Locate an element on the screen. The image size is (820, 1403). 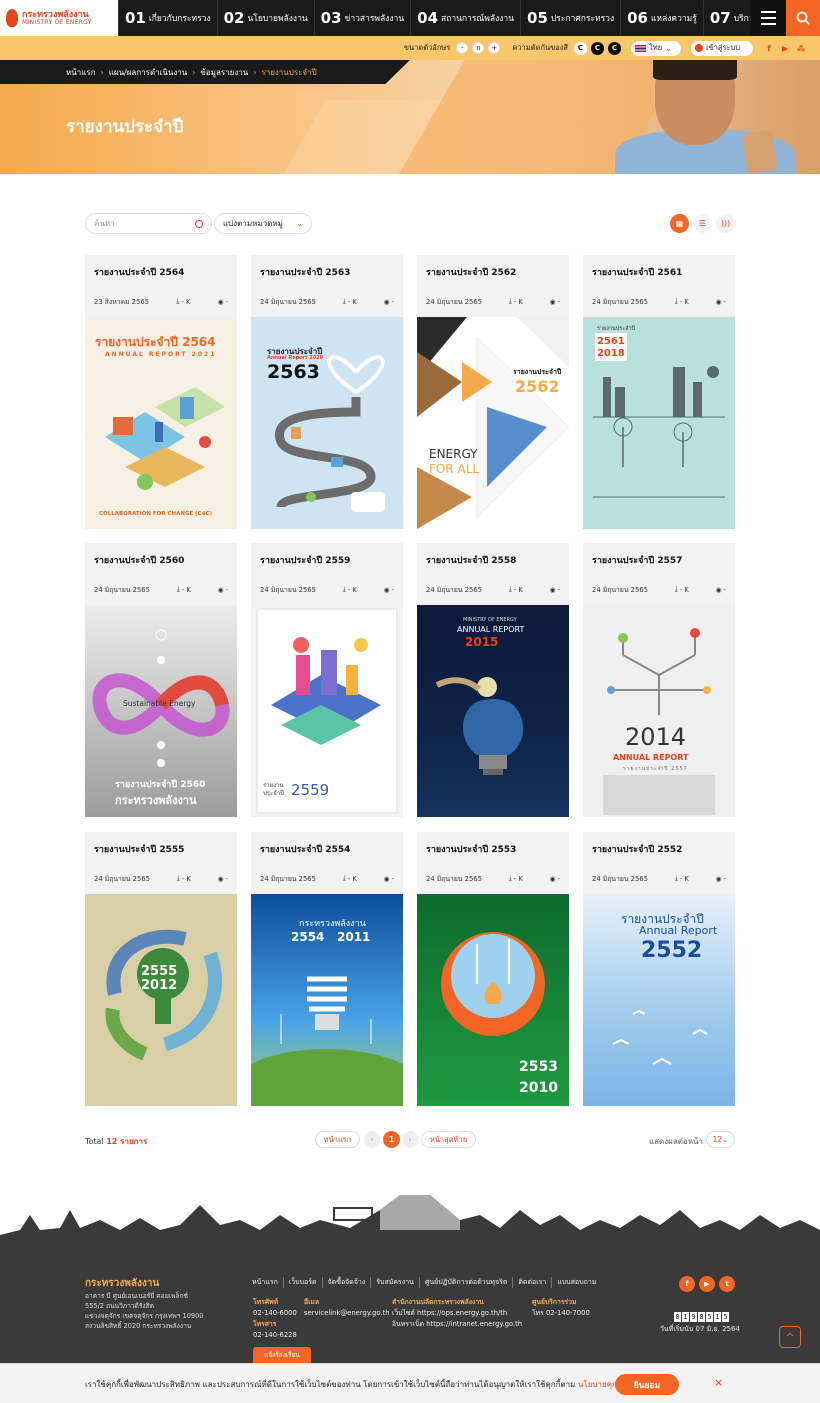
report-cover: 2553 2010 is located at coordinates (493, 1000).